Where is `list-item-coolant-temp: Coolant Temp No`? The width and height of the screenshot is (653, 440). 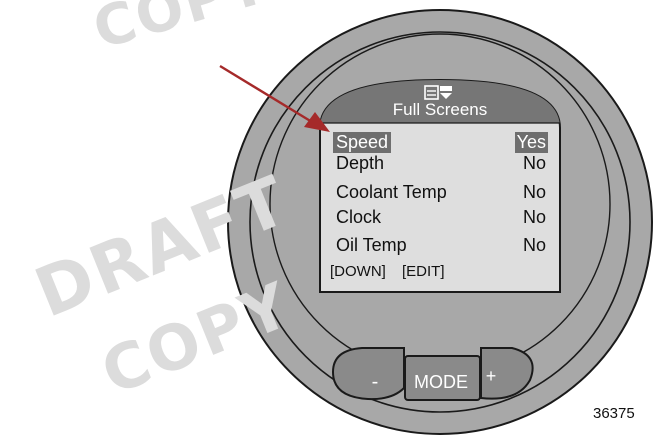 list-item-coolant-temp: Coolant Temp No is located at coordinates (441, 192).